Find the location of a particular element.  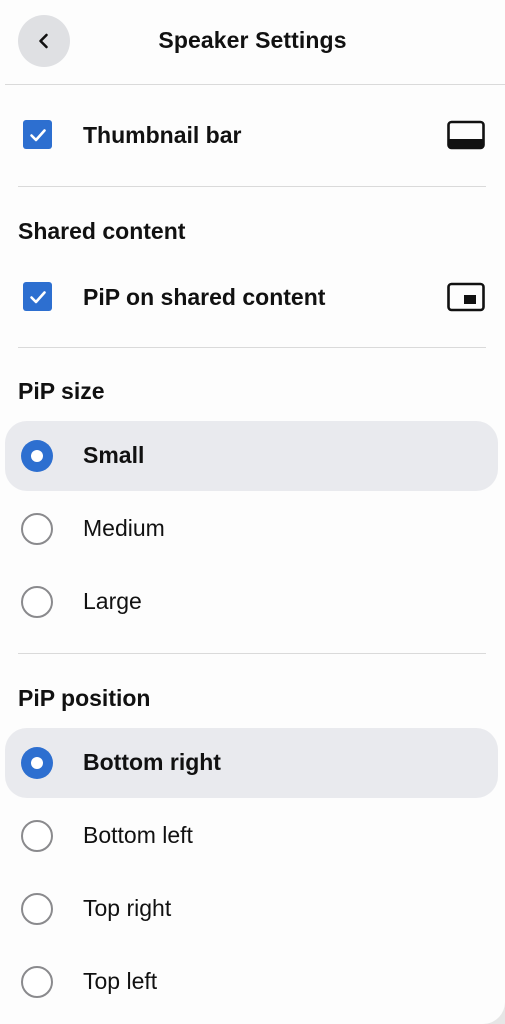

pip-shared-content-label: PiP on shared content is located at coordinates (204, 297).